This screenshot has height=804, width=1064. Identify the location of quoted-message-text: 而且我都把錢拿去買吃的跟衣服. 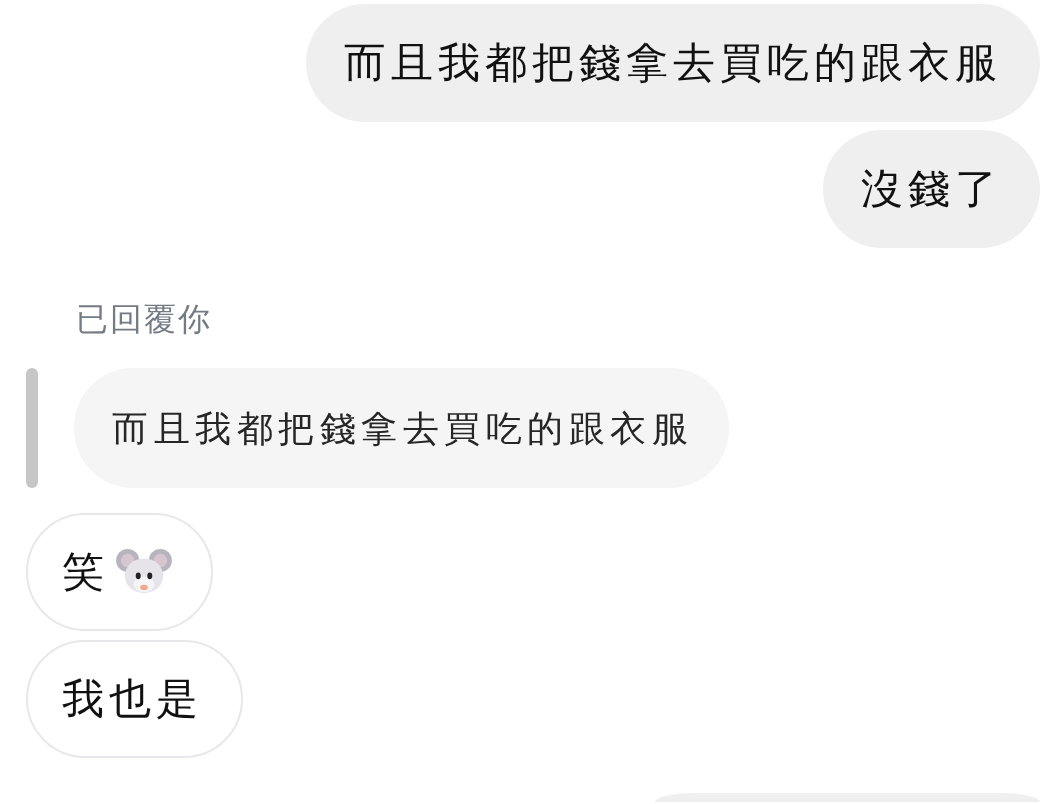
(402, 428).